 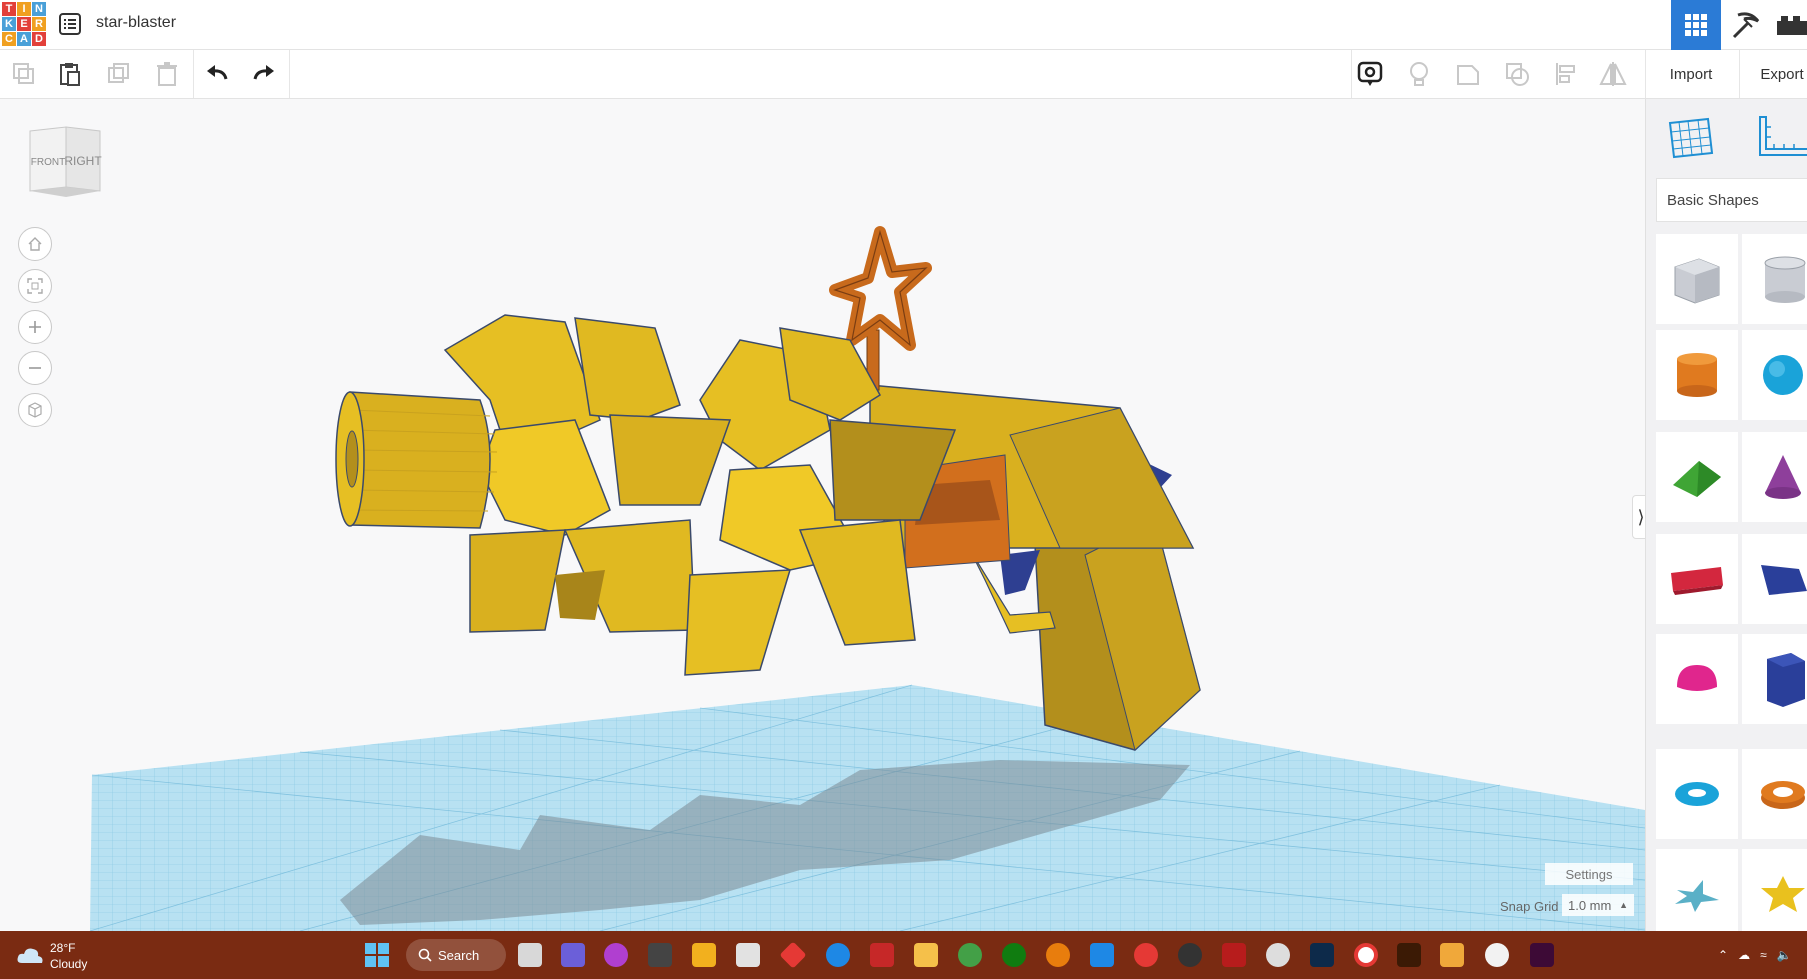 What do you see at coordinates (136, 23) in the screenshot?
I see `design-title: star-blaster` at bounding box center [136, 23].